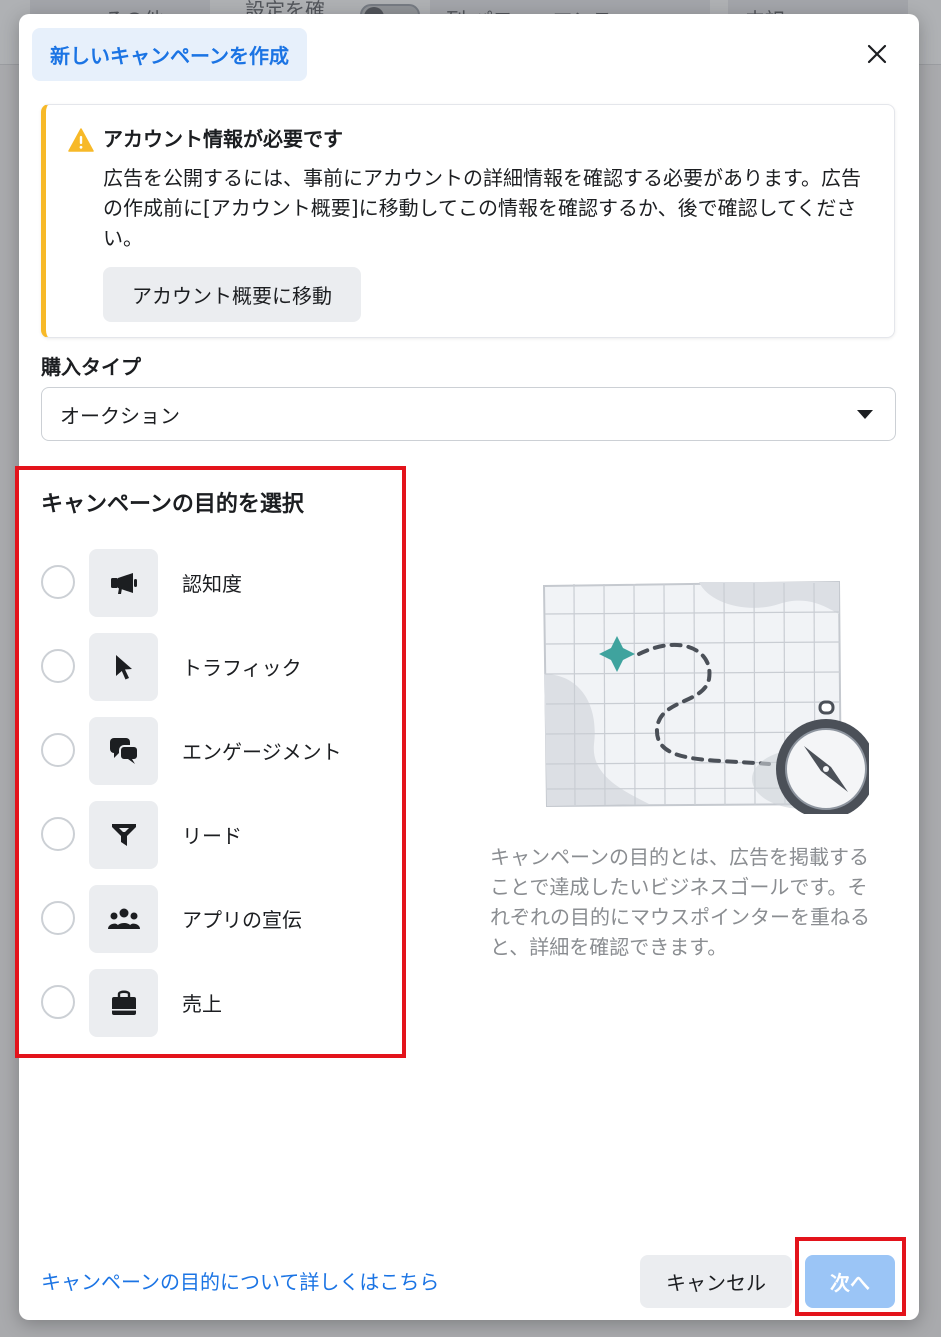 The width and height of the screenshot is (941, 1337). Describe the element at coordinates (223, 139) in the screenshot. I see `warning-title: アカウント情報が必要です` at that location.